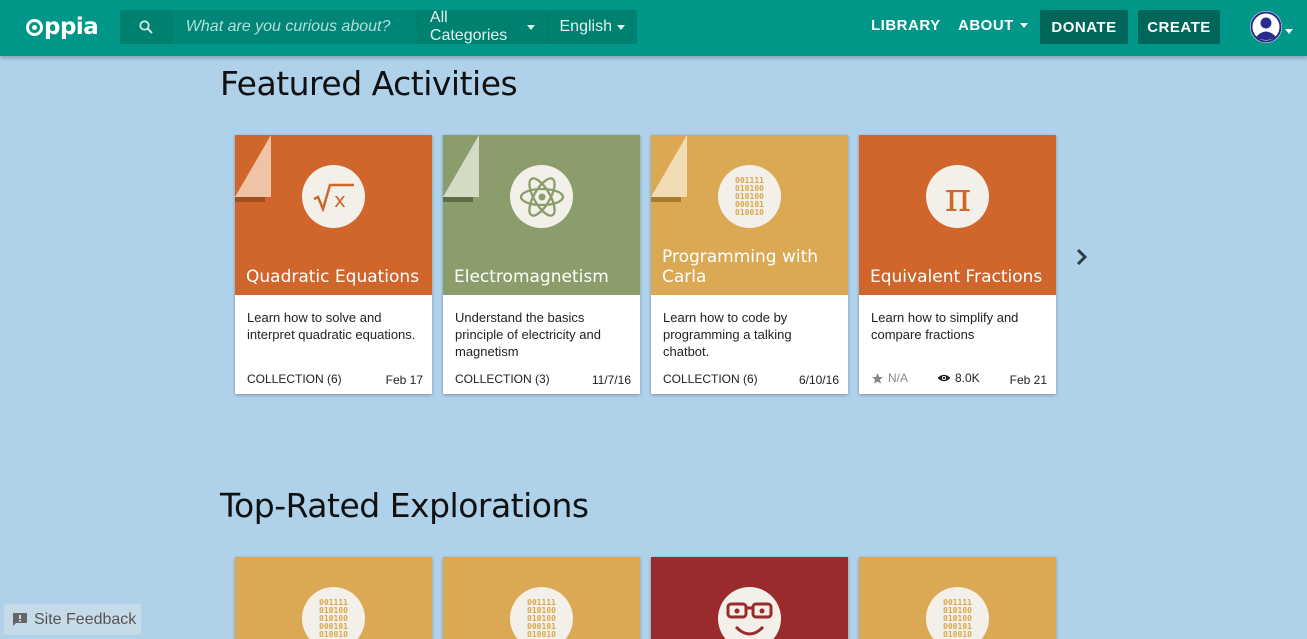  I want to click on card-title: Equivalent Fractions, so click(956, 277).